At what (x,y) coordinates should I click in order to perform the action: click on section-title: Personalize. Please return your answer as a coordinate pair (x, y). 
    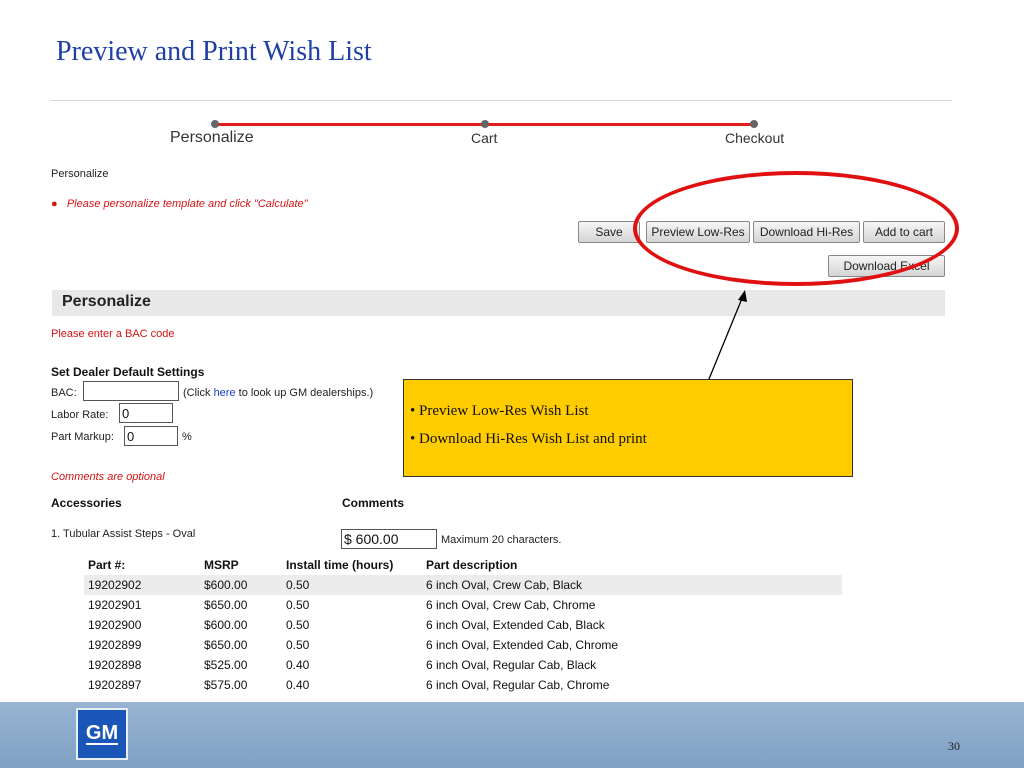
    Looking at the image, I should click on (106, 301).